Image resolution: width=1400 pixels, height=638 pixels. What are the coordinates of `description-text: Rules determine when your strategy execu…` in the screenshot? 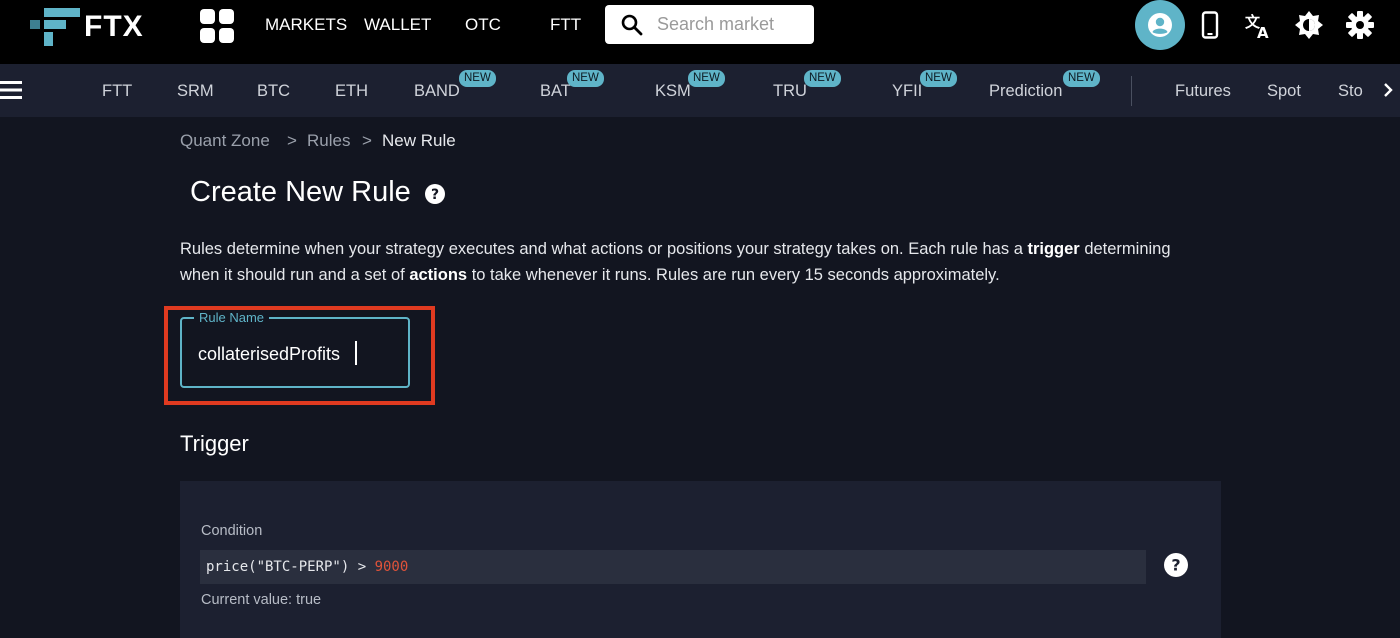 It's located at (604, 249).